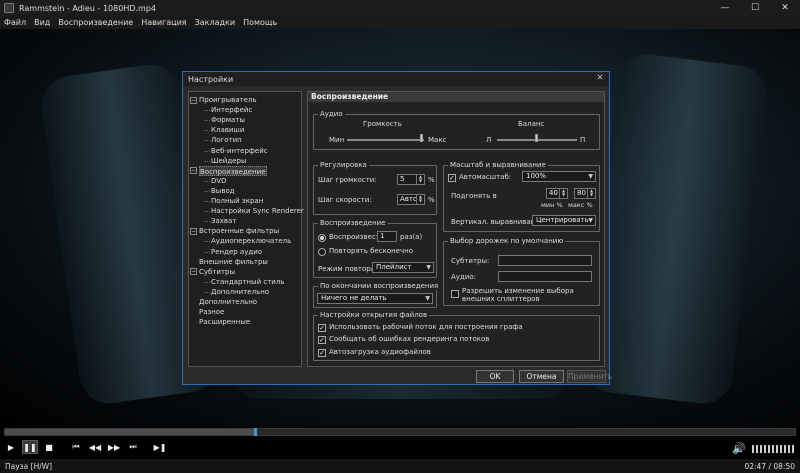 This screenshot has width=800, height=473. I want to click on valign-value: Центрировать, so click(562, 220).